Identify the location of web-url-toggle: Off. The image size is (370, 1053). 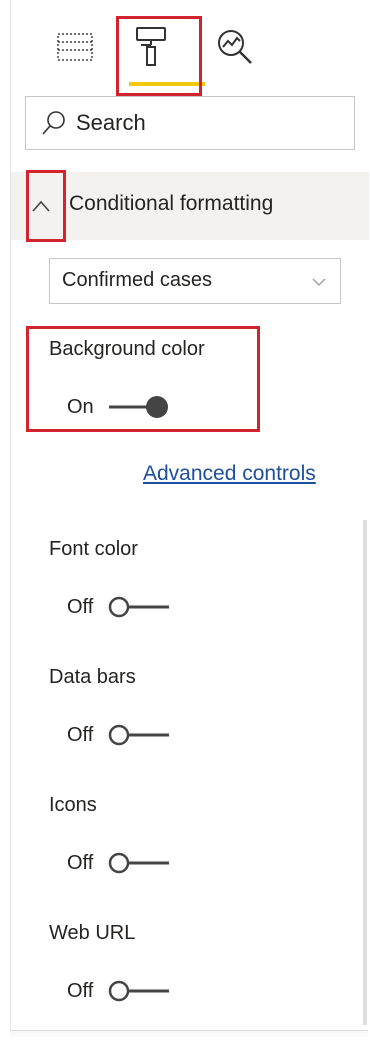
(119, 991).